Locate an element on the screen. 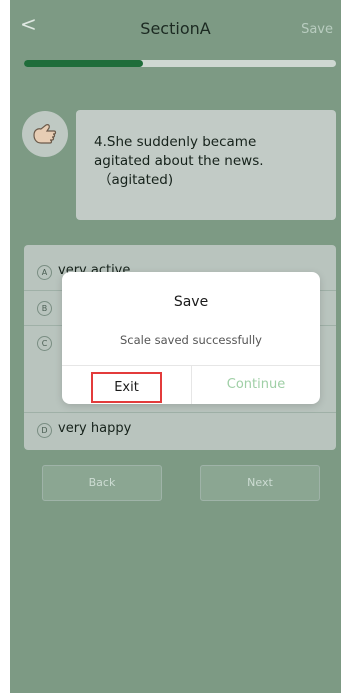  progress-bar is located at coordinates (180, 63).